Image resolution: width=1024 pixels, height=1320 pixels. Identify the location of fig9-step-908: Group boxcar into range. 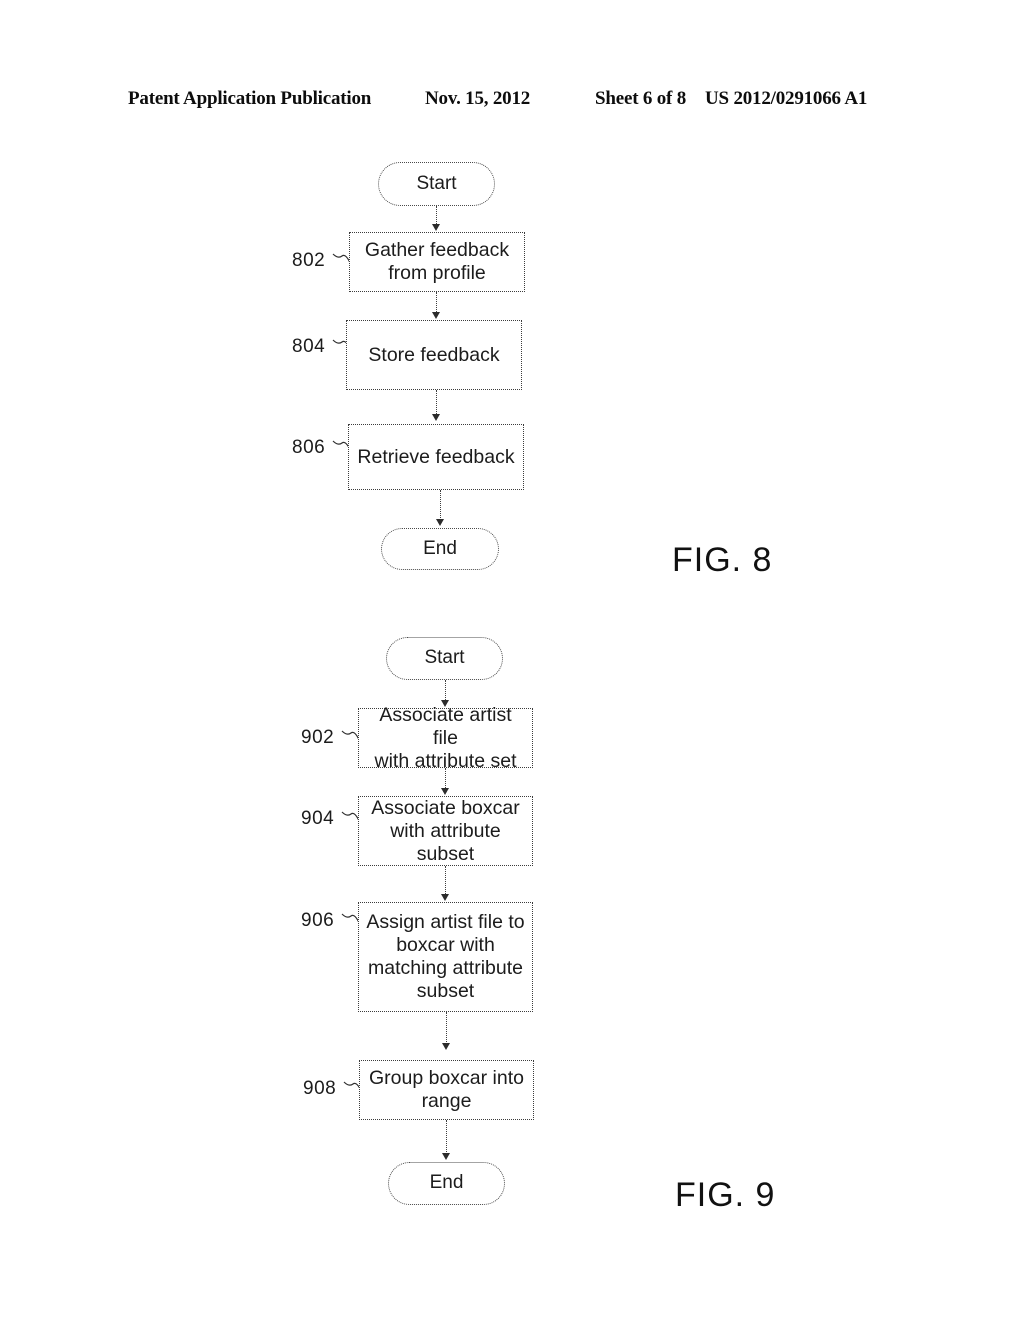
(446, 1090).